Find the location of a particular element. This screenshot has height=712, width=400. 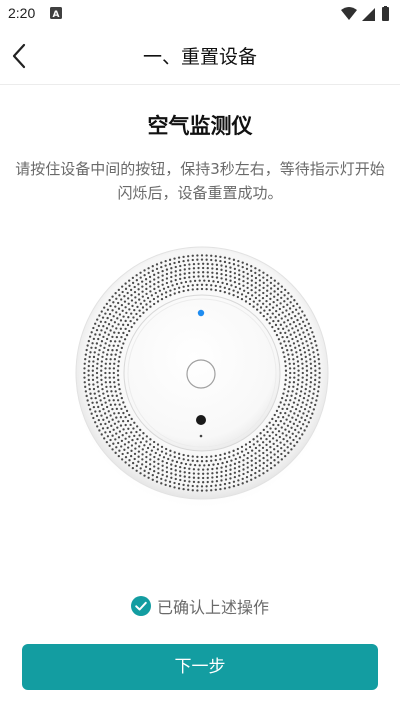

instruction-text: 请按住设备中间的按钮，保持3秒左右，等待指示灯开始闪烁后，设备重置成功。 is located at coordinates (200, 181).